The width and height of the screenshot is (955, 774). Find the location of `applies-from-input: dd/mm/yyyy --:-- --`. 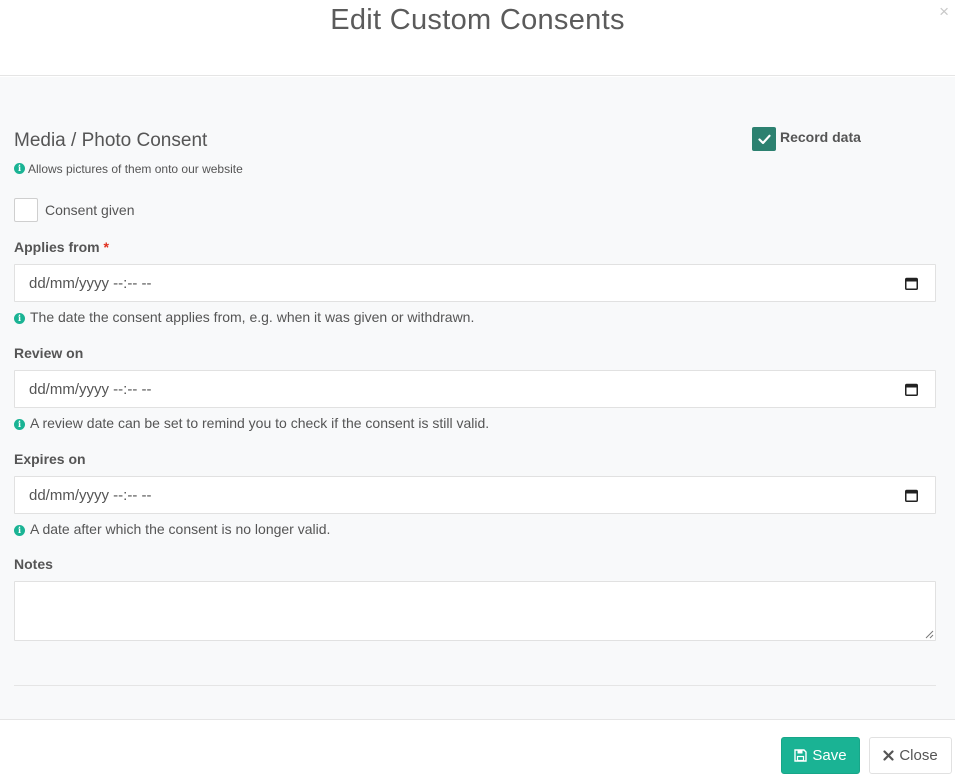

applies-from-input: dd/mm/yyyy --:-- -- is located at coordinates (475, 283).